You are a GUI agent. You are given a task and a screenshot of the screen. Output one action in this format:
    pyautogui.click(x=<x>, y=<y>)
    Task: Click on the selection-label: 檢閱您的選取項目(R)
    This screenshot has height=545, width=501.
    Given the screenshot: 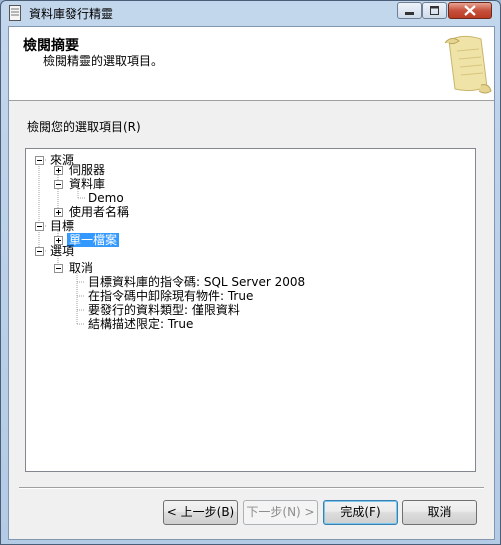 What is the action you would take?
    pyautogui.click(x=84, y=127)
    